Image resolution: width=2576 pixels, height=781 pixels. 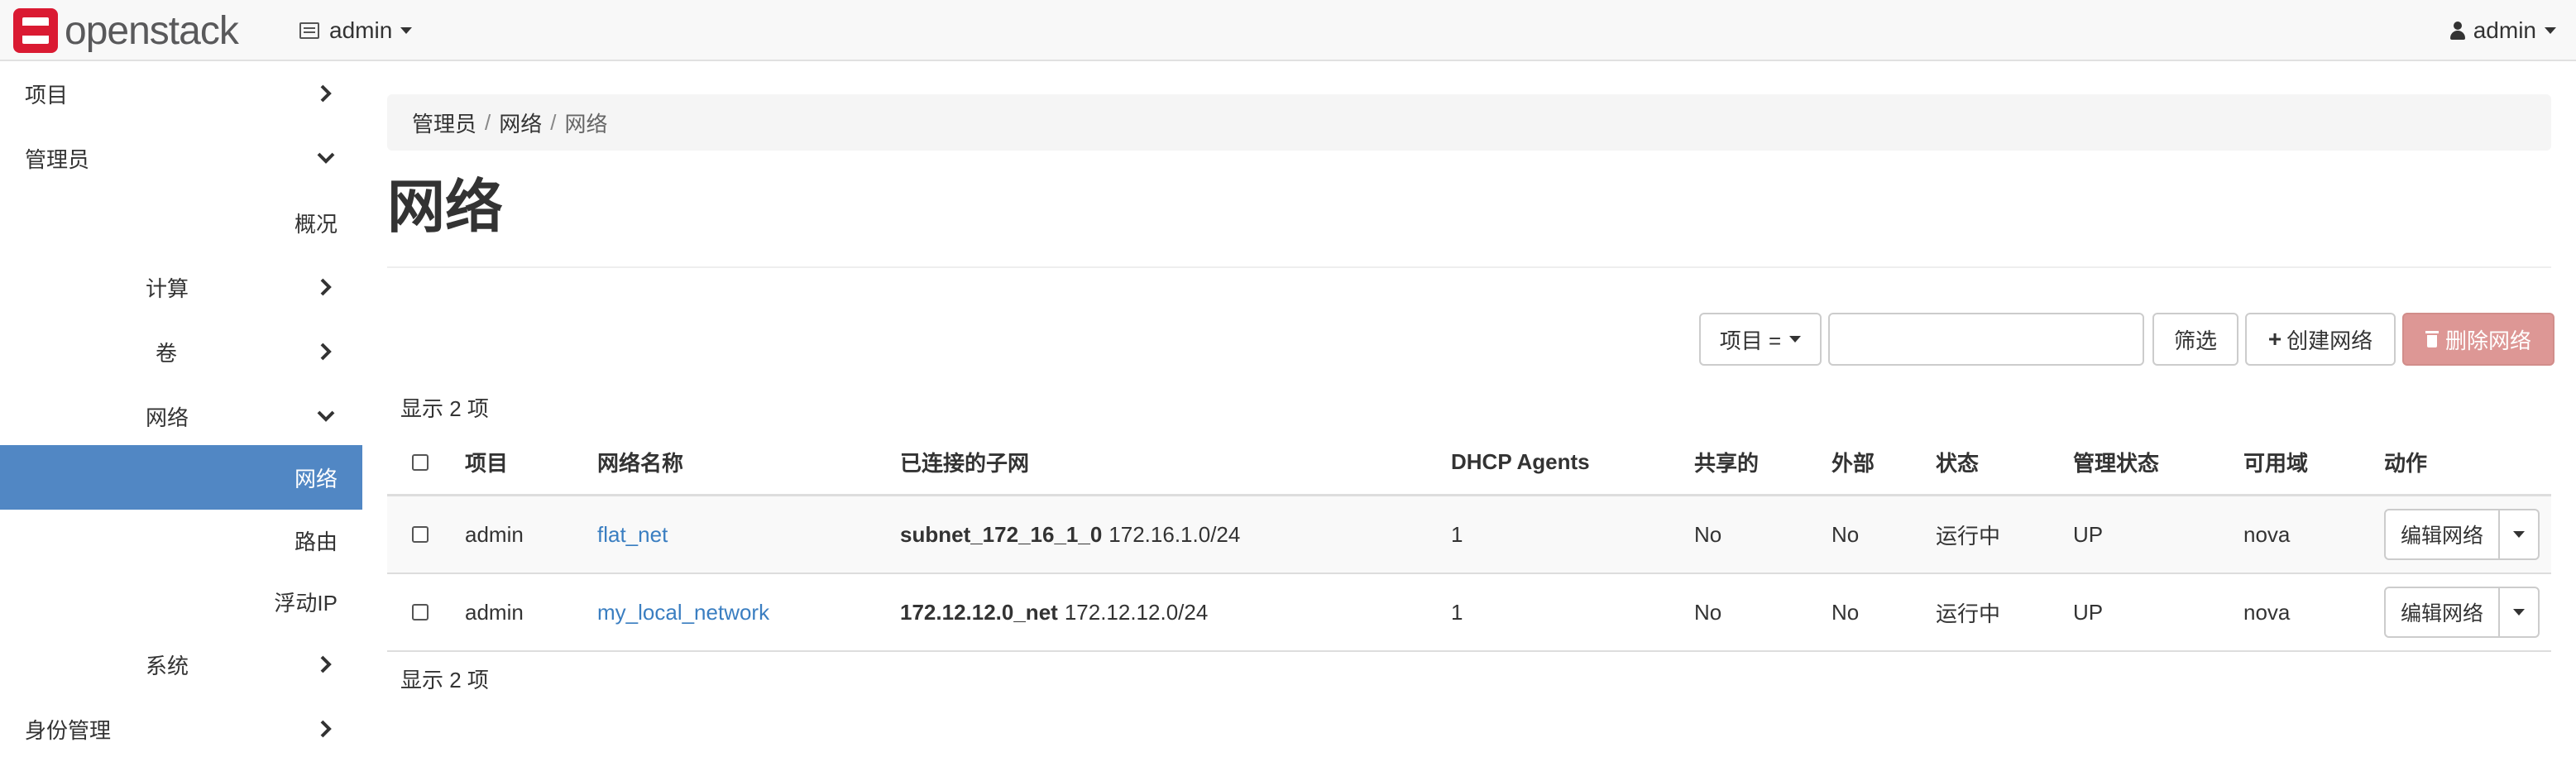 What do you see at coordinates (1727, 462) in the screenshot?
I see `column-header-shared: 共享的` at bounding box center [1727, 462].